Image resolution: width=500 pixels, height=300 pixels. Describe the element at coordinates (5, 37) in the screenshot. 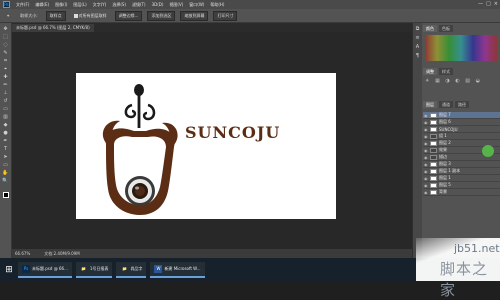

I see `marquee-tool-icon: ⬚` at that location.